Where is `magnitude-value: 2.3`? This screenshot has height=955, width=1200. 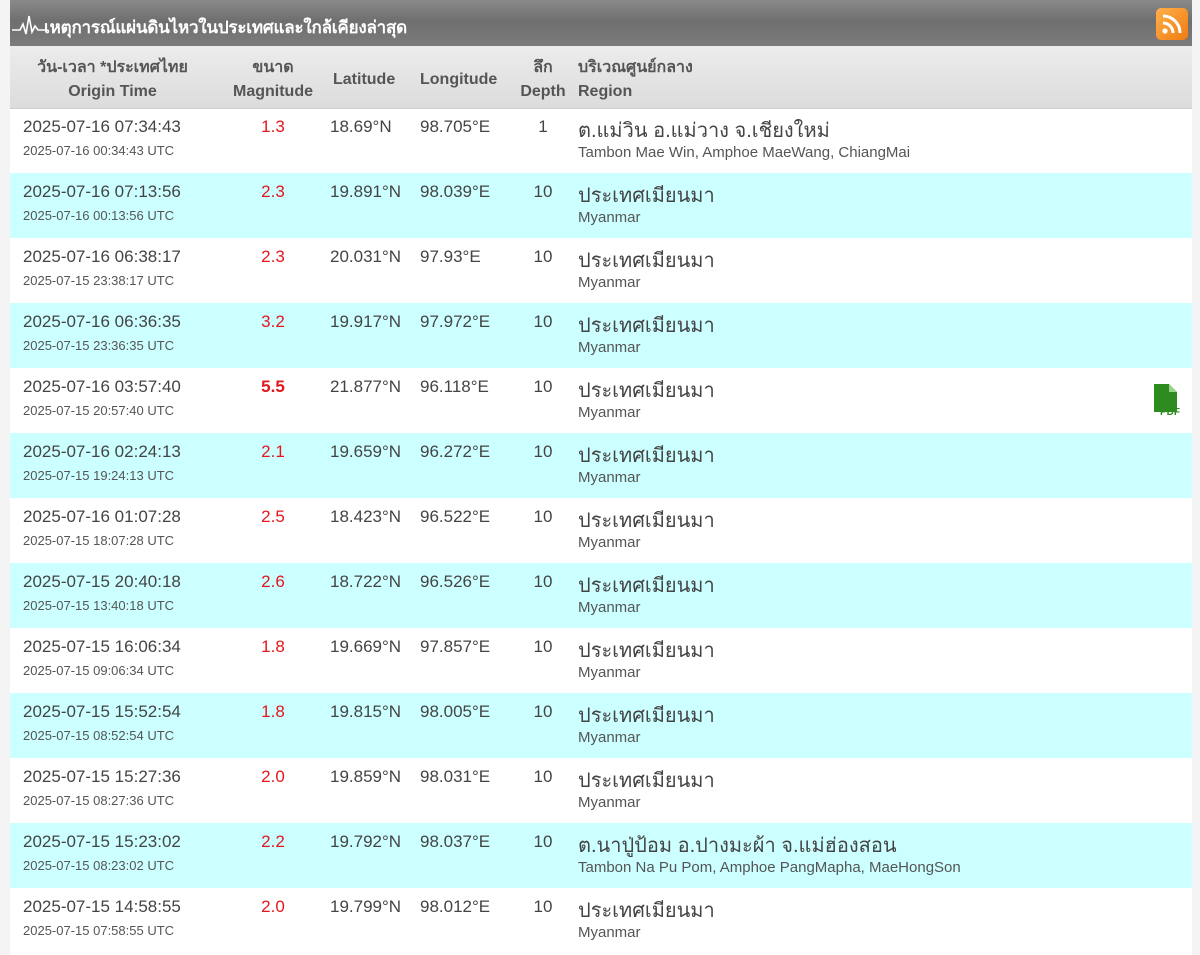 magnitude-value: 2.3 is located at coordinates (273, 256).